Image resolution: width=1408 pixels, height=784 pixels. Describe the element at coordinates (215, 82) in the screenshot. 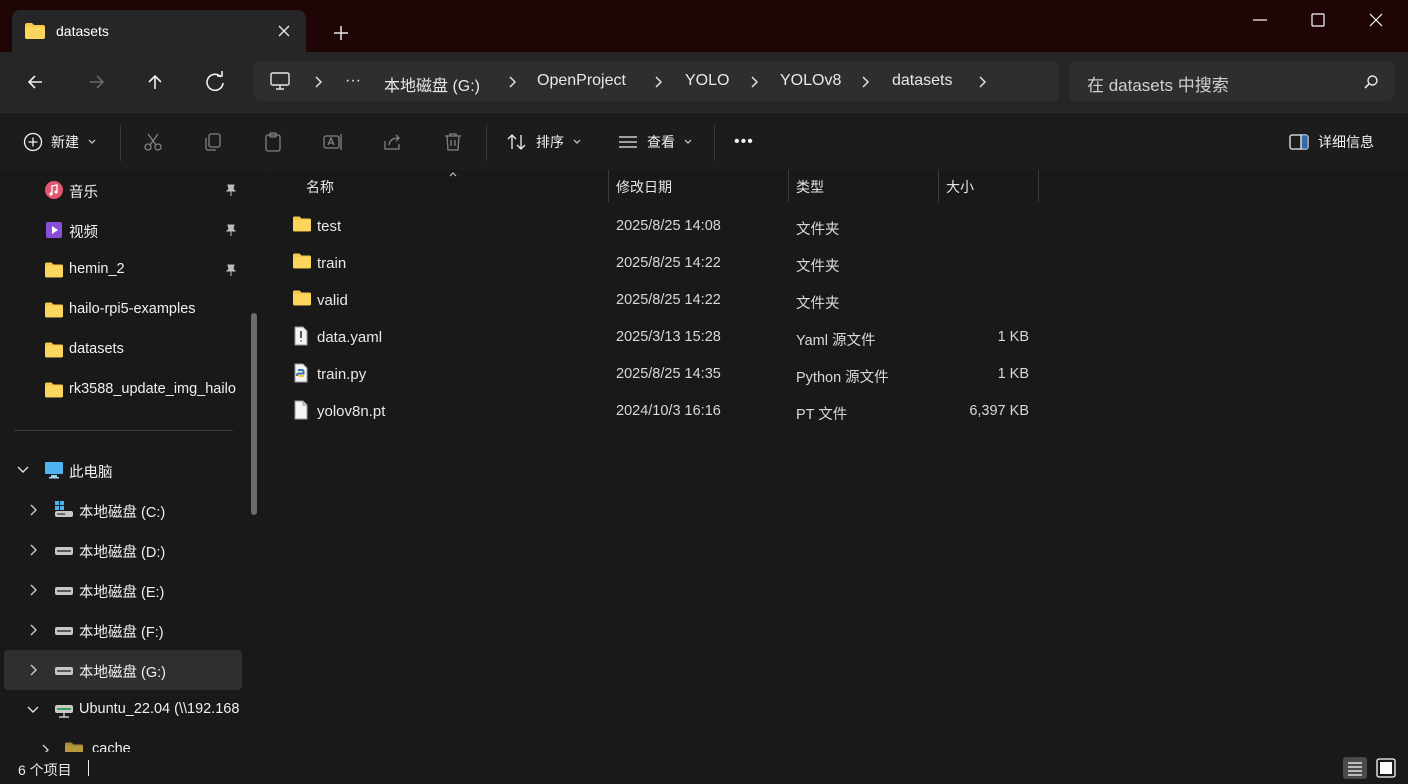

I see `refresh-icon` at that location.